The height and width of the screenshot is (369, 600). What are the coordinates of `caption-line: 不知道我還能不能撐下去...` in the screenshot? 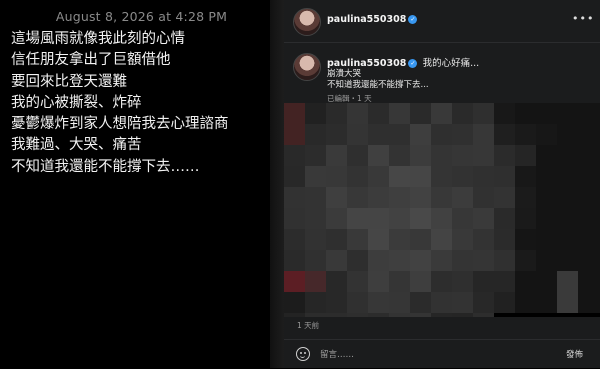 It's located at (378, 85).